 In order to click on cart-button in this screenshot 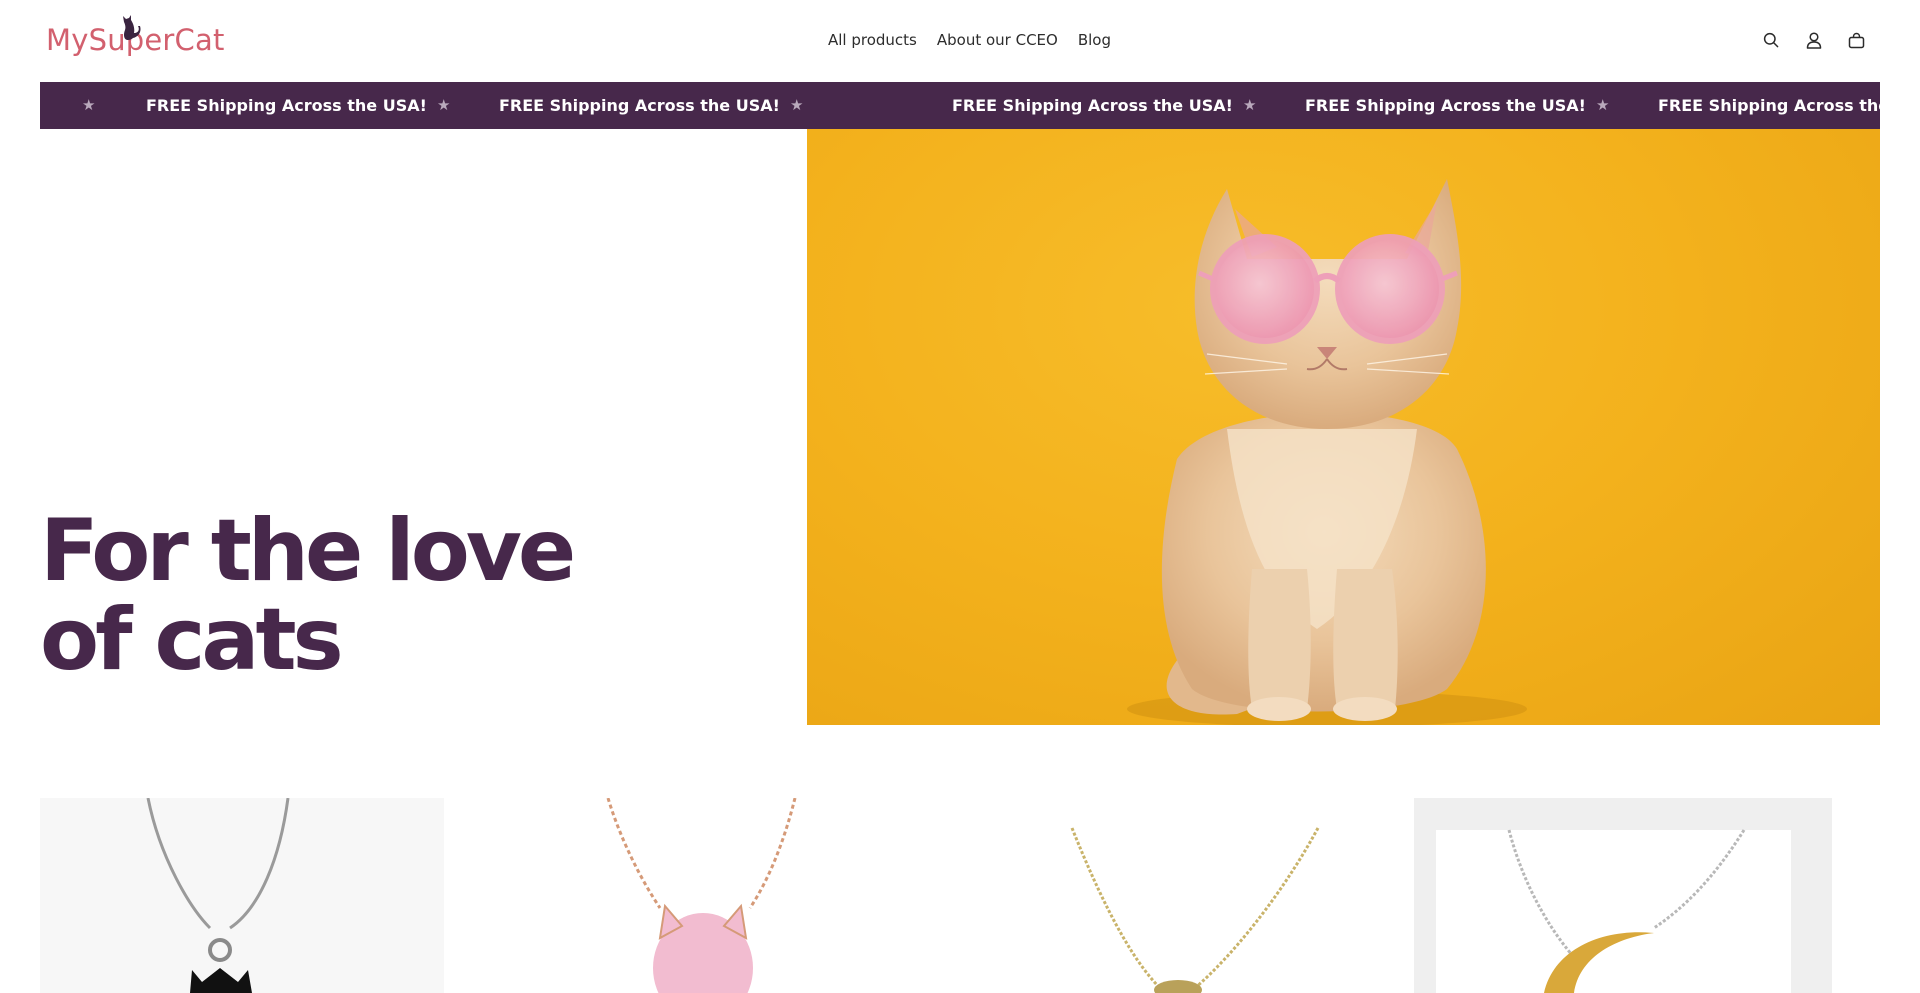, I will do `click(1856, 40)`.